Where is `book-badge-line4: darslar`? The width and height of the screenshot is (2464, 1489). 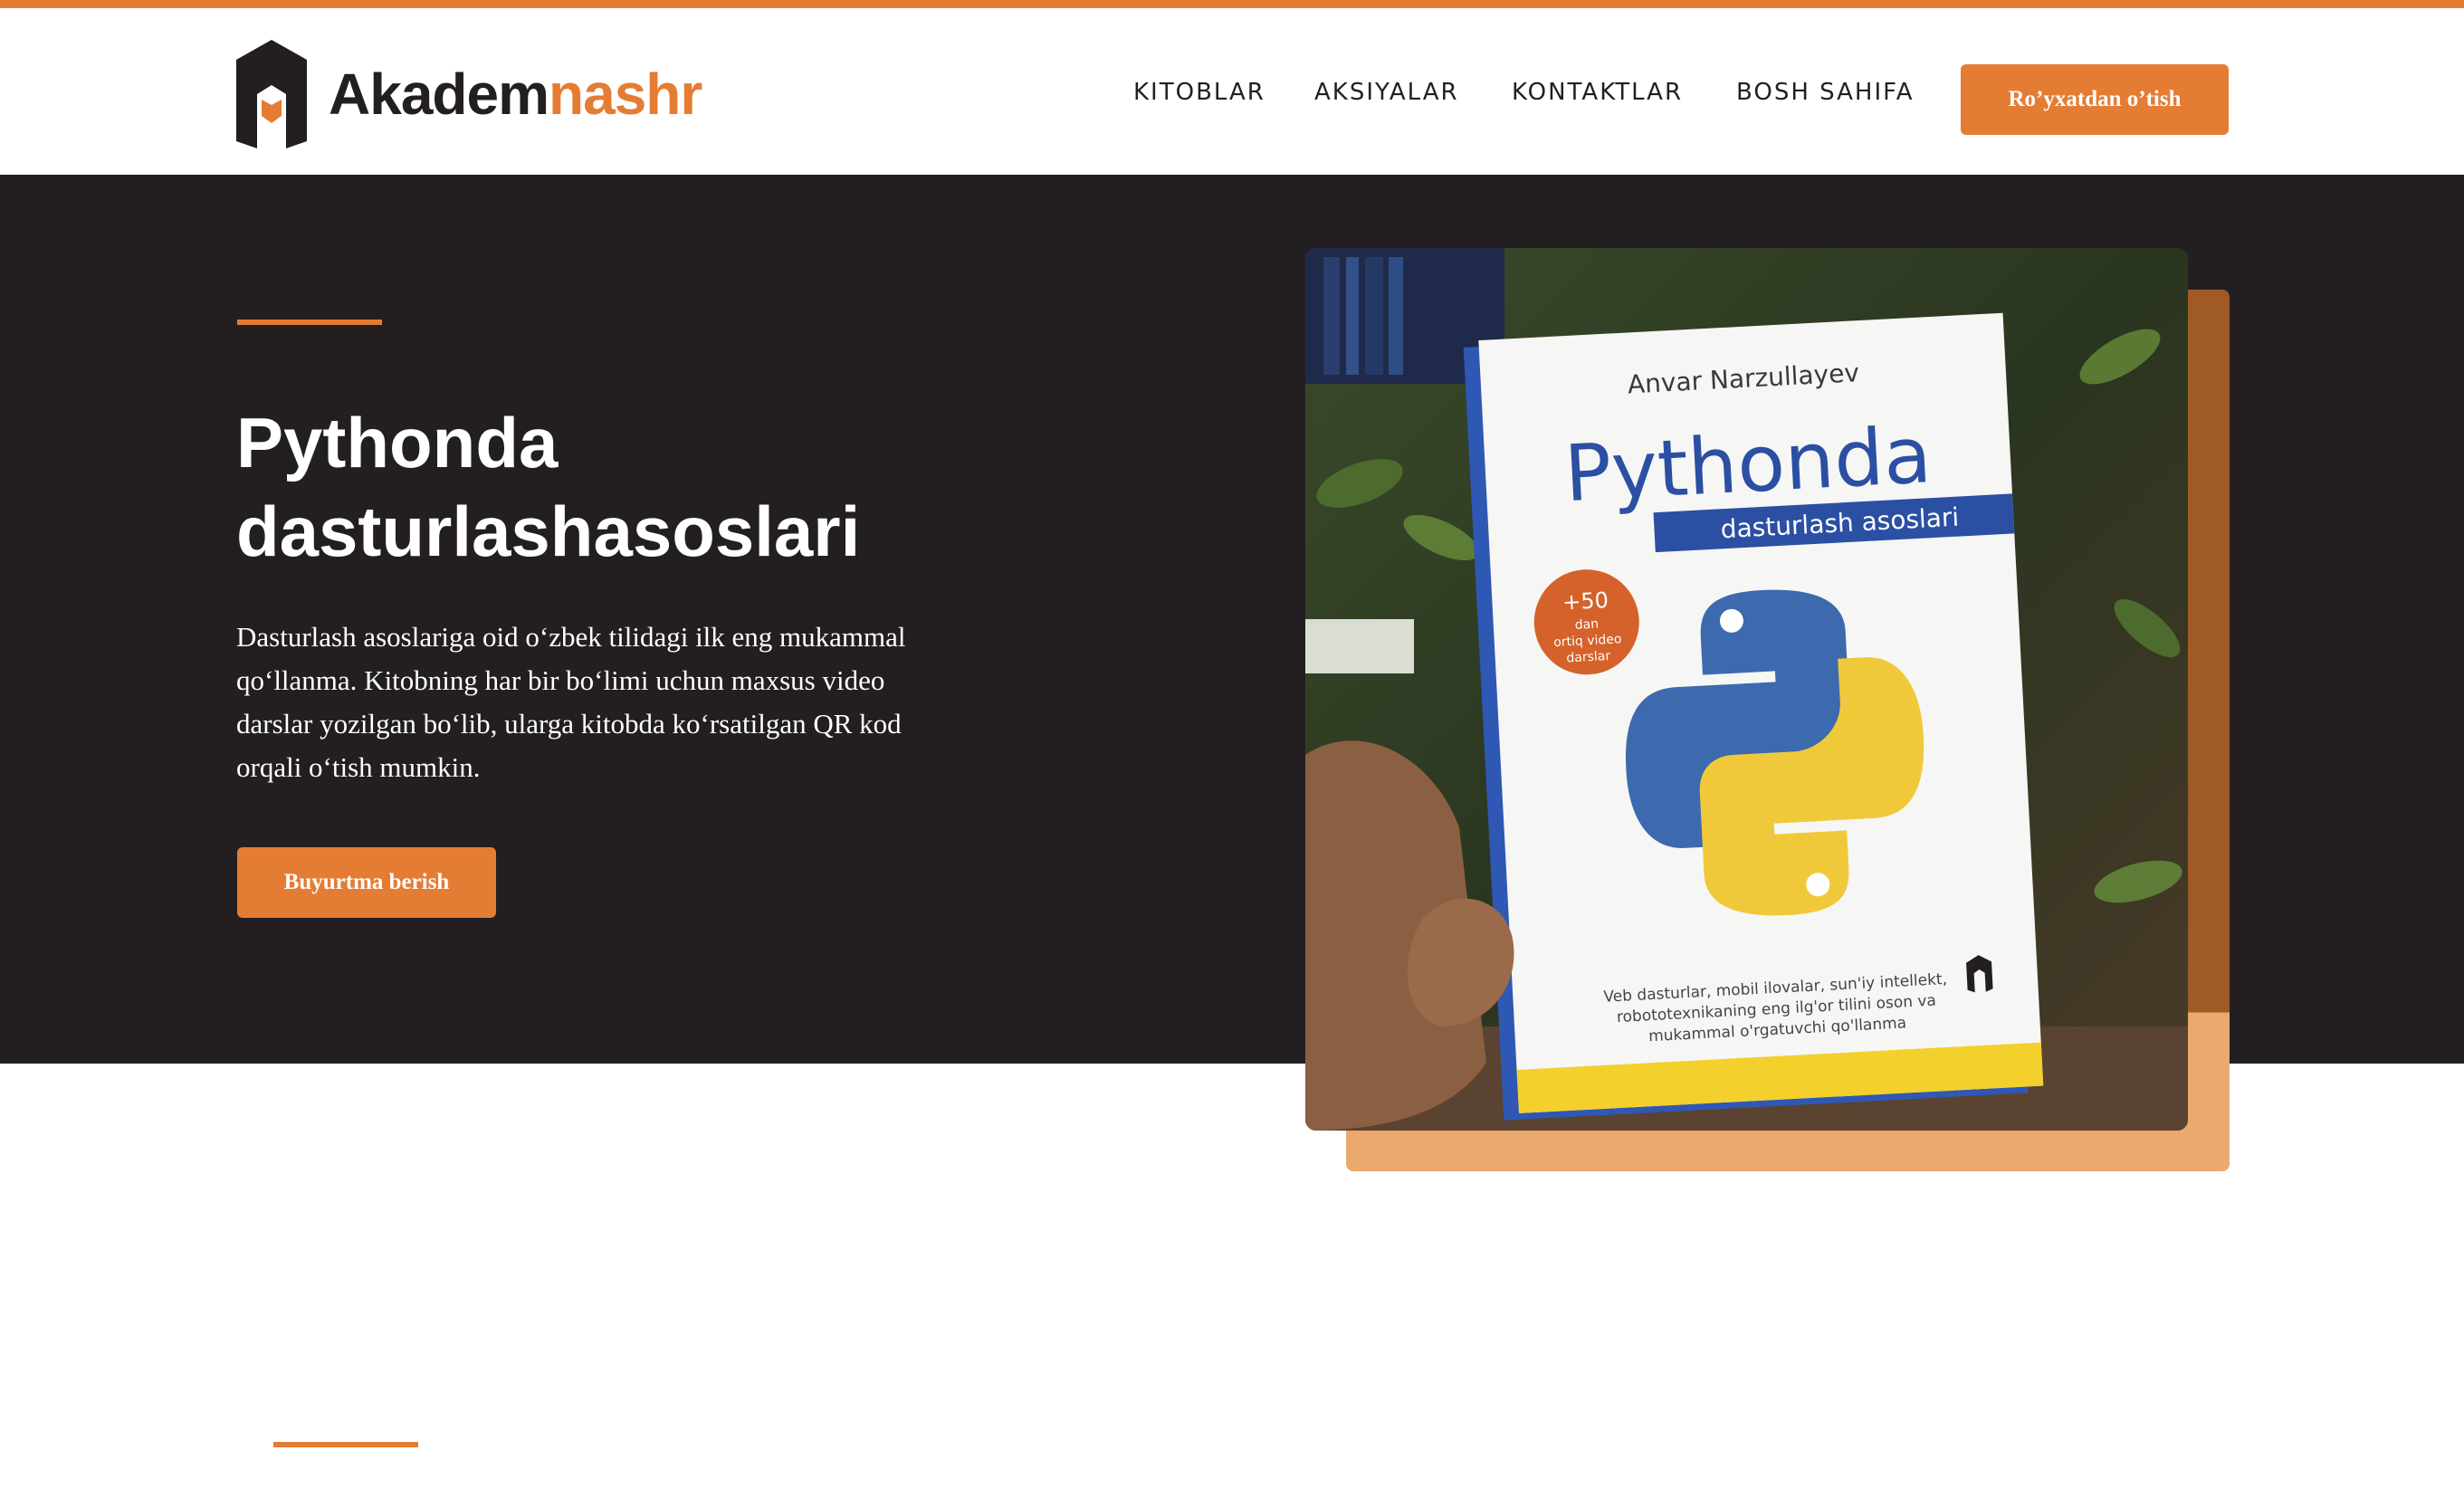 book-badge-line4: darslar is located at coordinates (1588, 657).